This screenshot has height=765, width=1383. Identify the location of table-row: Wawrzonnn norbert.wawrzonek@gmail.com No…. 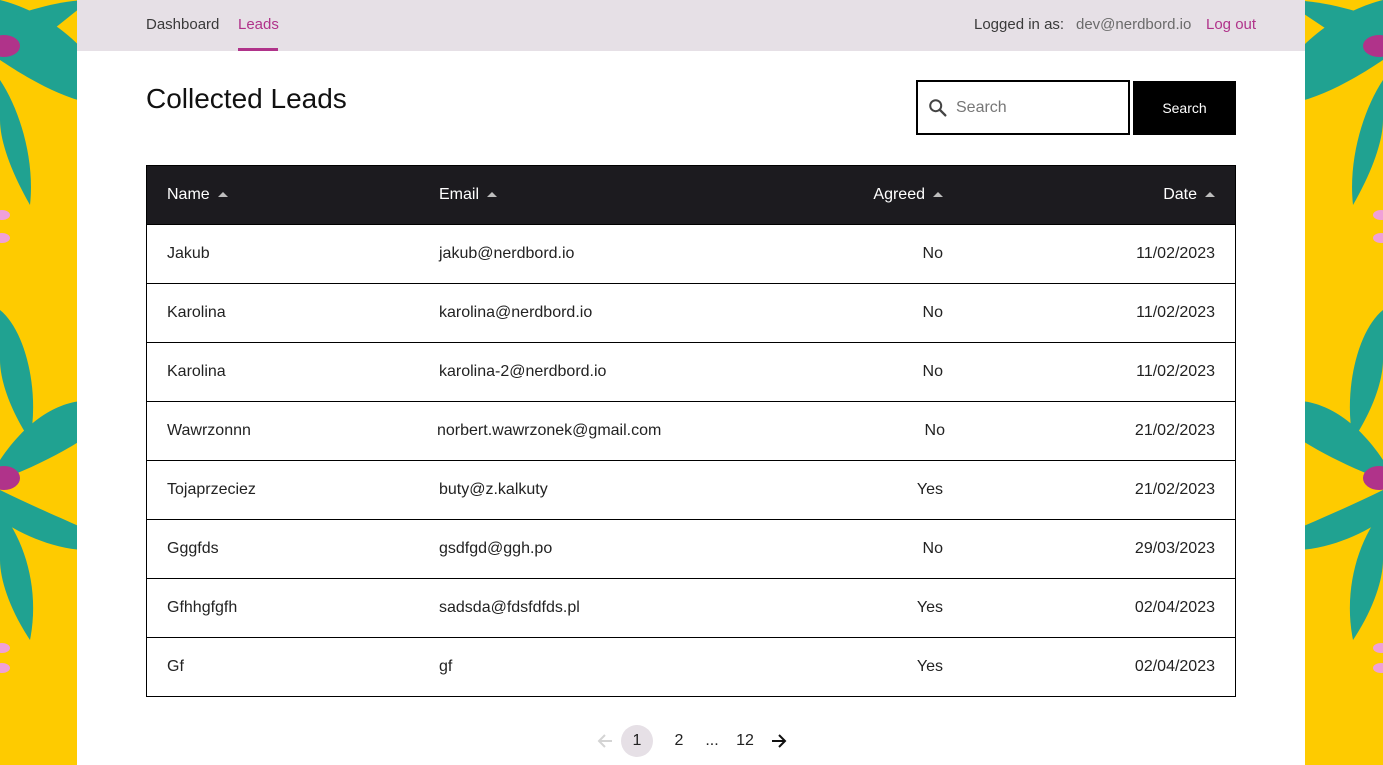
(691, 430).